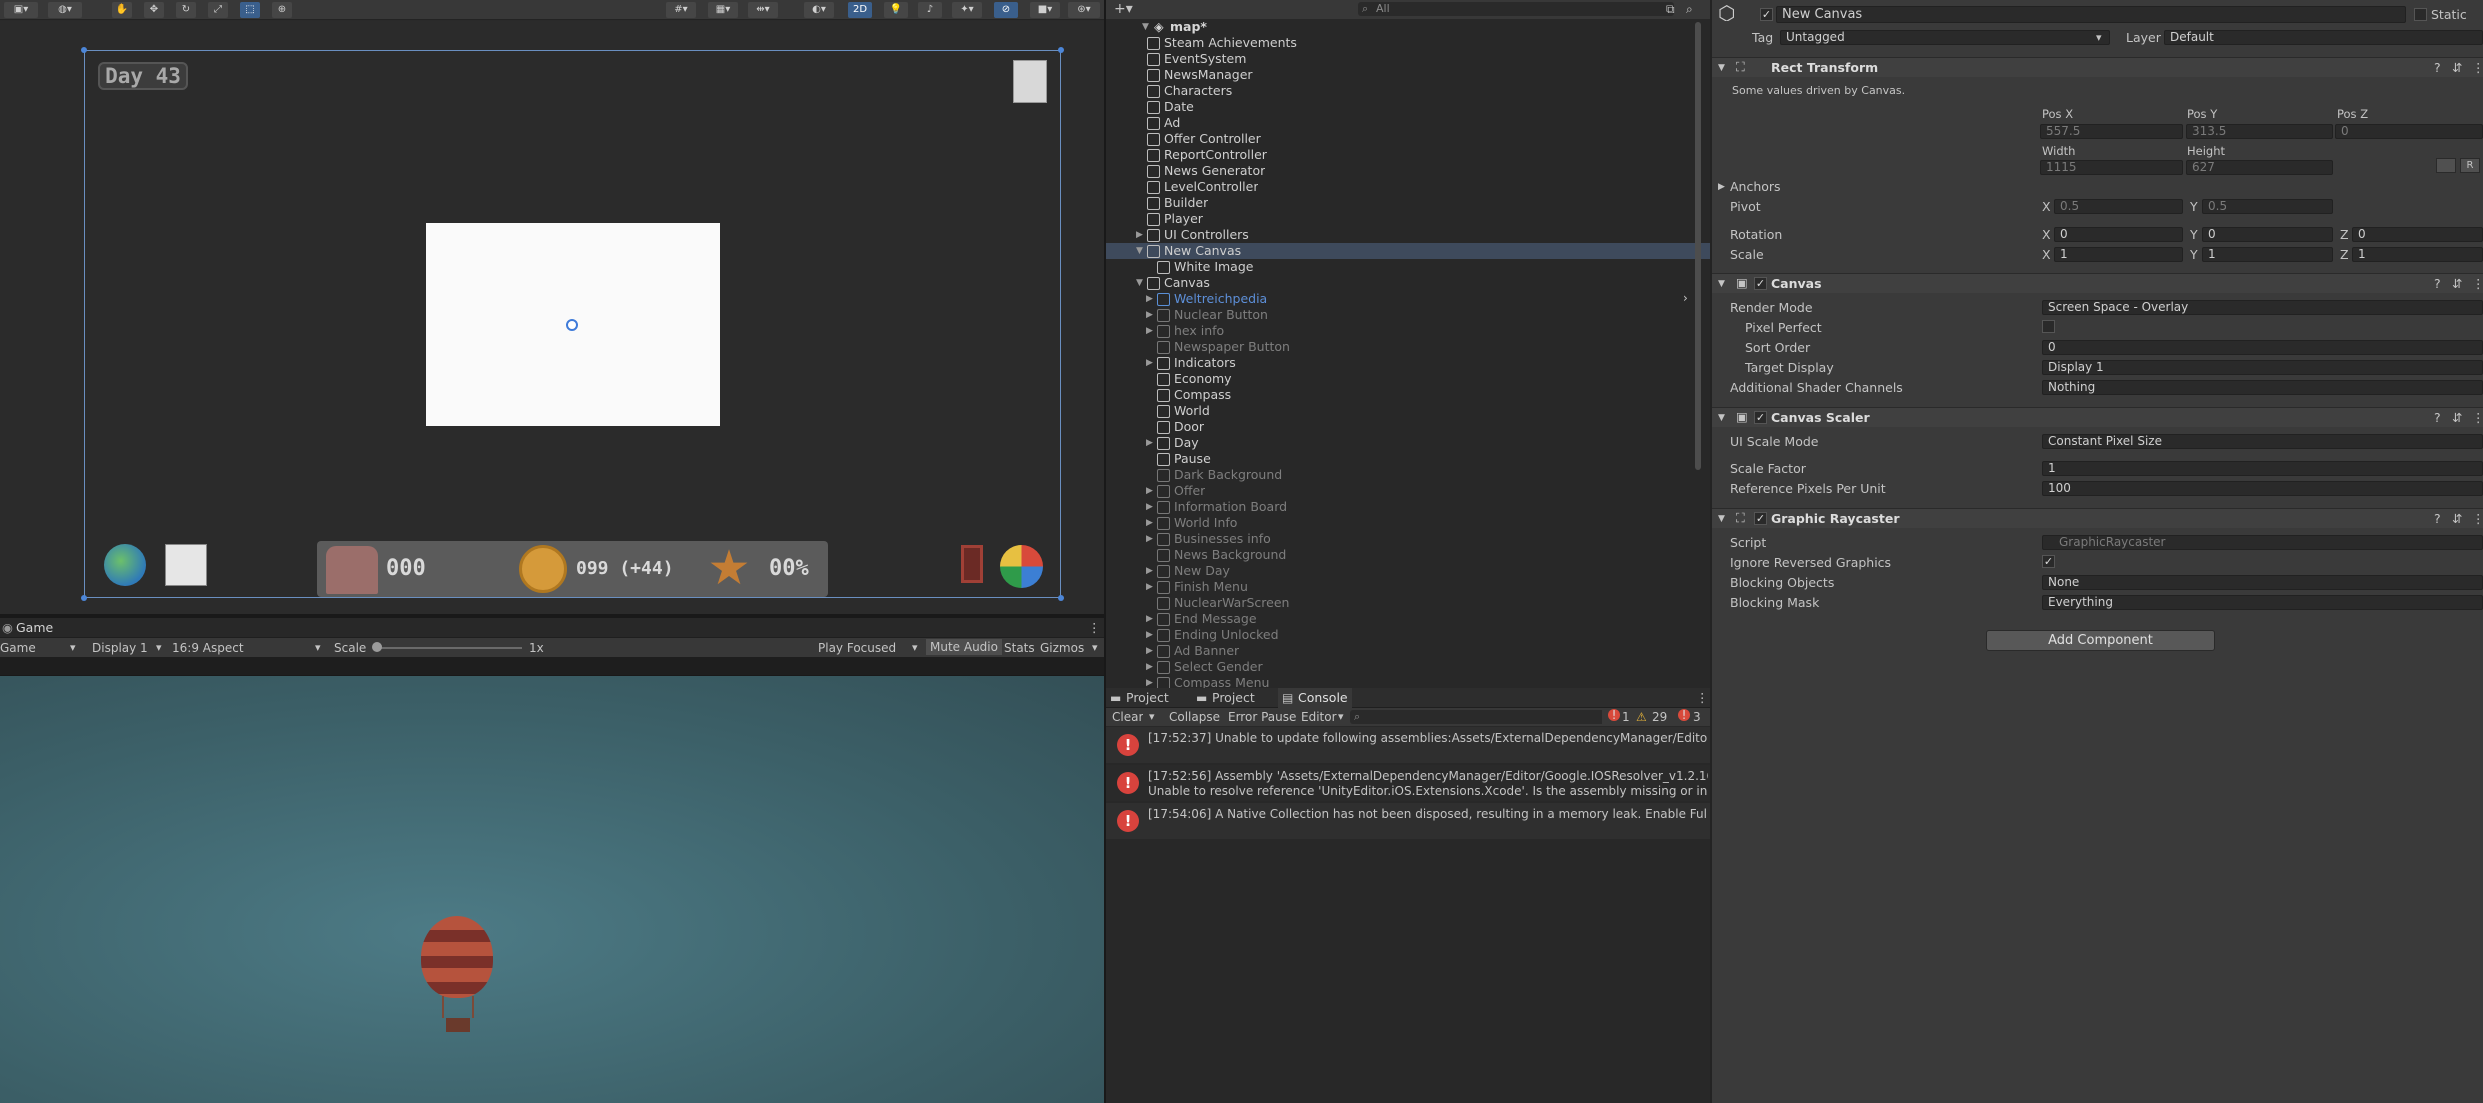 The image size is (2483, 1103). What do you see at coordinates (1670, 9) in the screenshot?
I see `filter-icon: ⧉` at bounding box center [1670, 9].